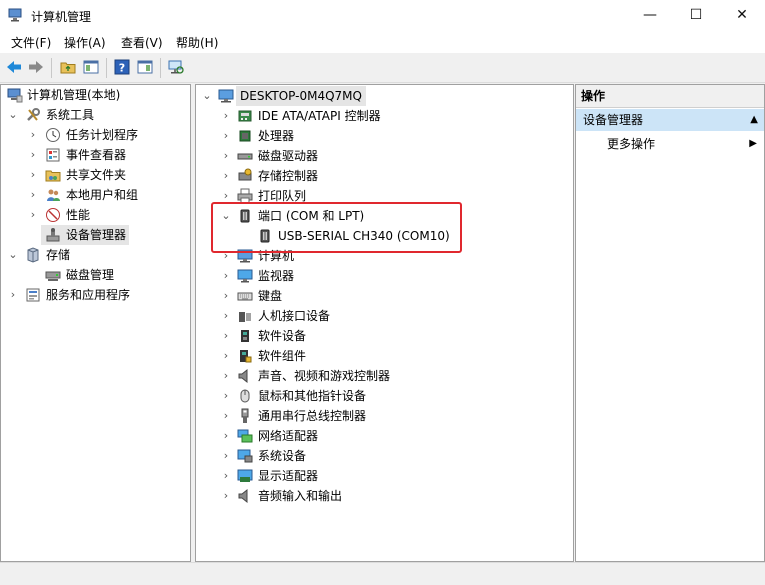  Describe the element at coordinates (95, 175) in the screenshot. I see `tree-item-shared-folders: › 共享文件夹` at that location.